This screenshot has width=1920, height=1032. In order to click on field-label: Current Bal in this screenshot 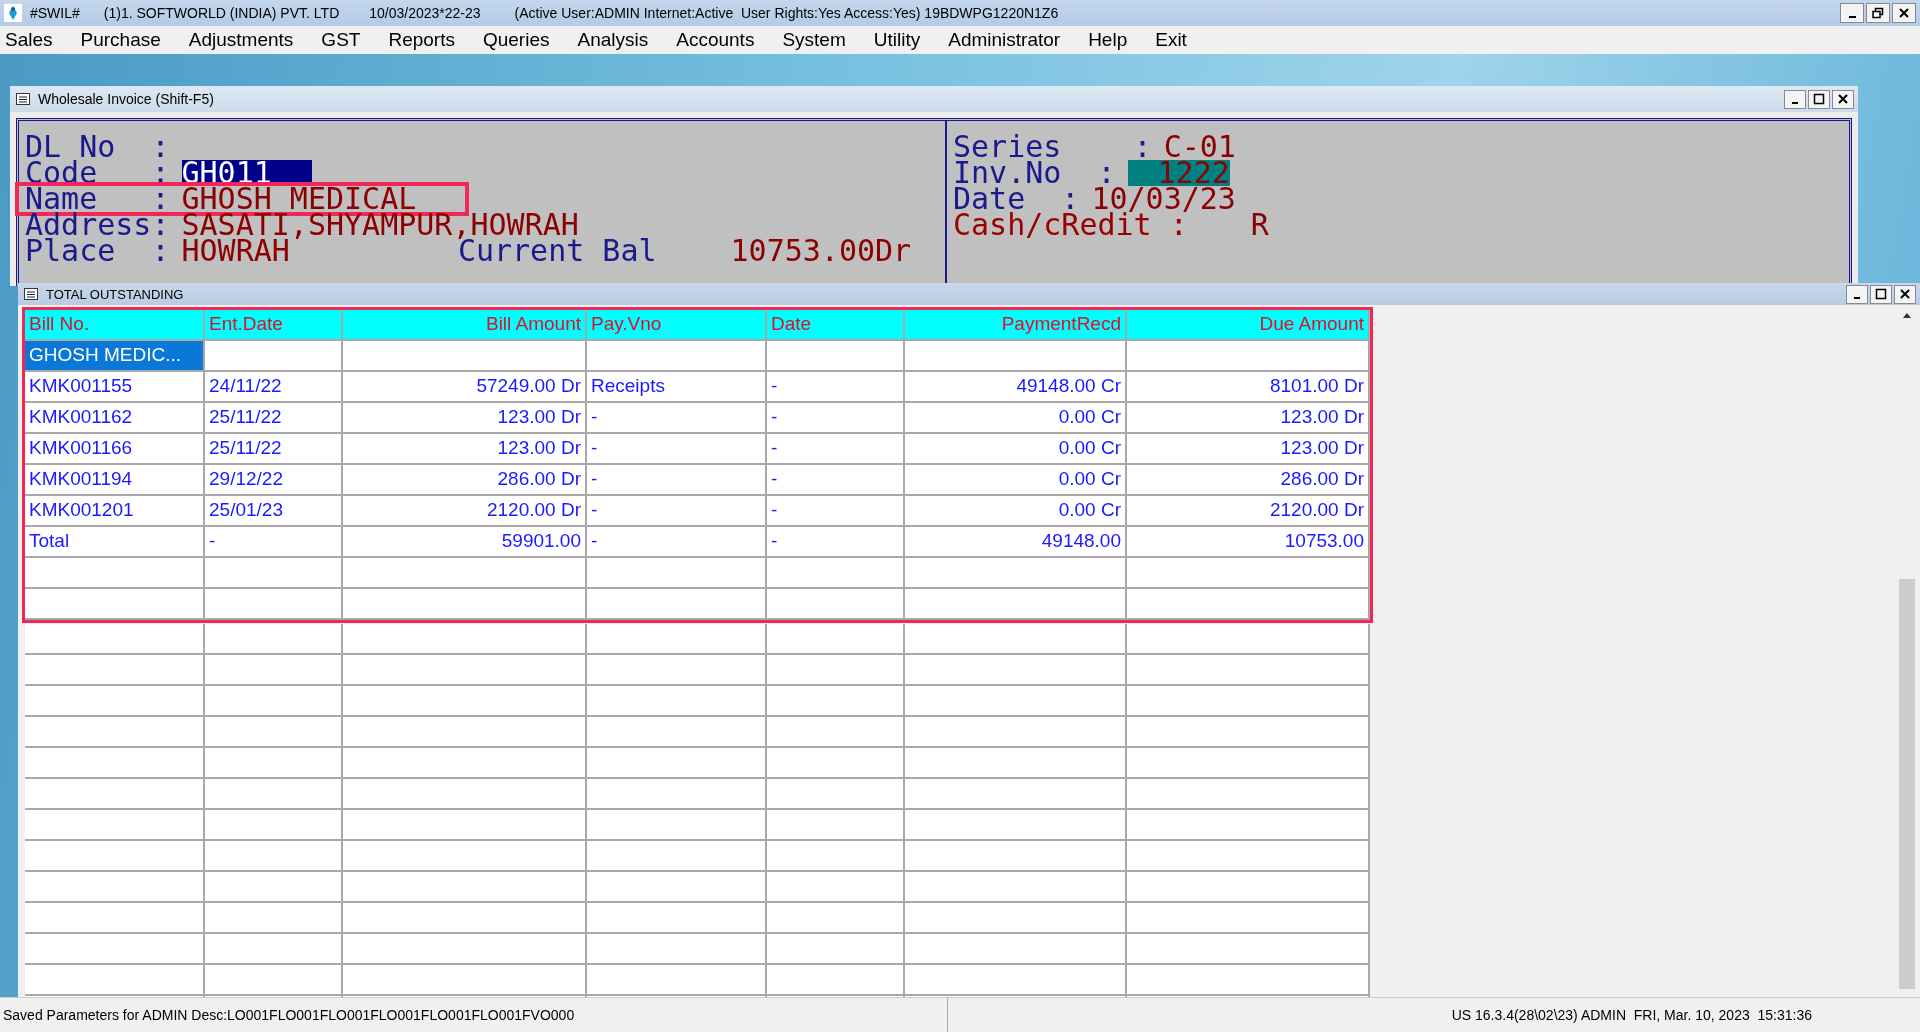, I will do `click(557, 251)`.